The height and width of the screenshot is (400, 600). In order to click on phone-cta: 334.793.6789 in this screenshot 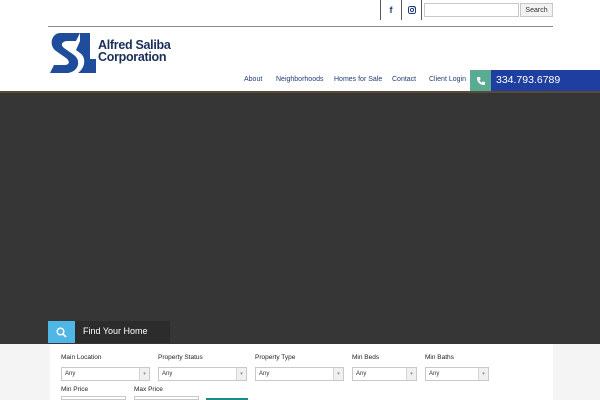, I will do `click(535, 80)`.